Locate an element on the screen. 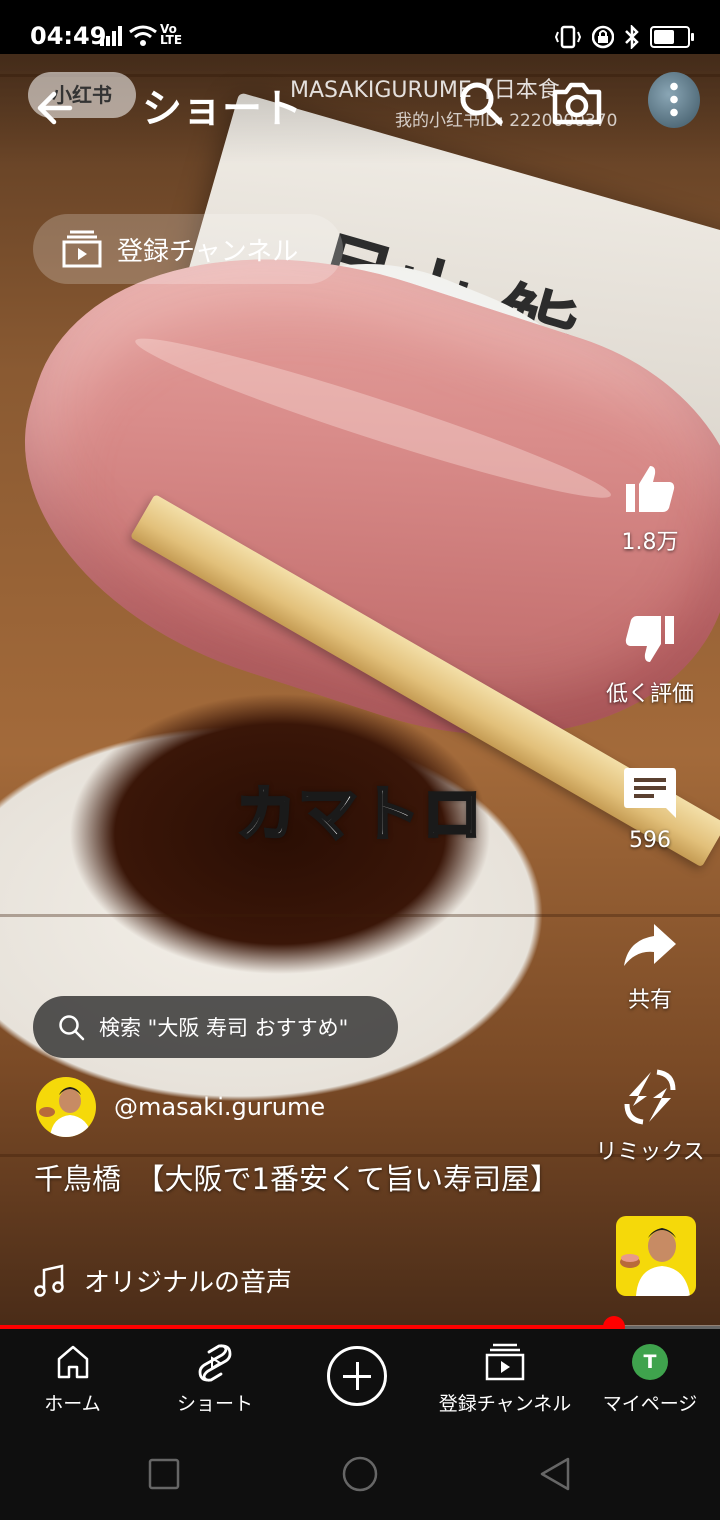  sound-row: オリジナルの音声 is located at coordinates (163, 1280).